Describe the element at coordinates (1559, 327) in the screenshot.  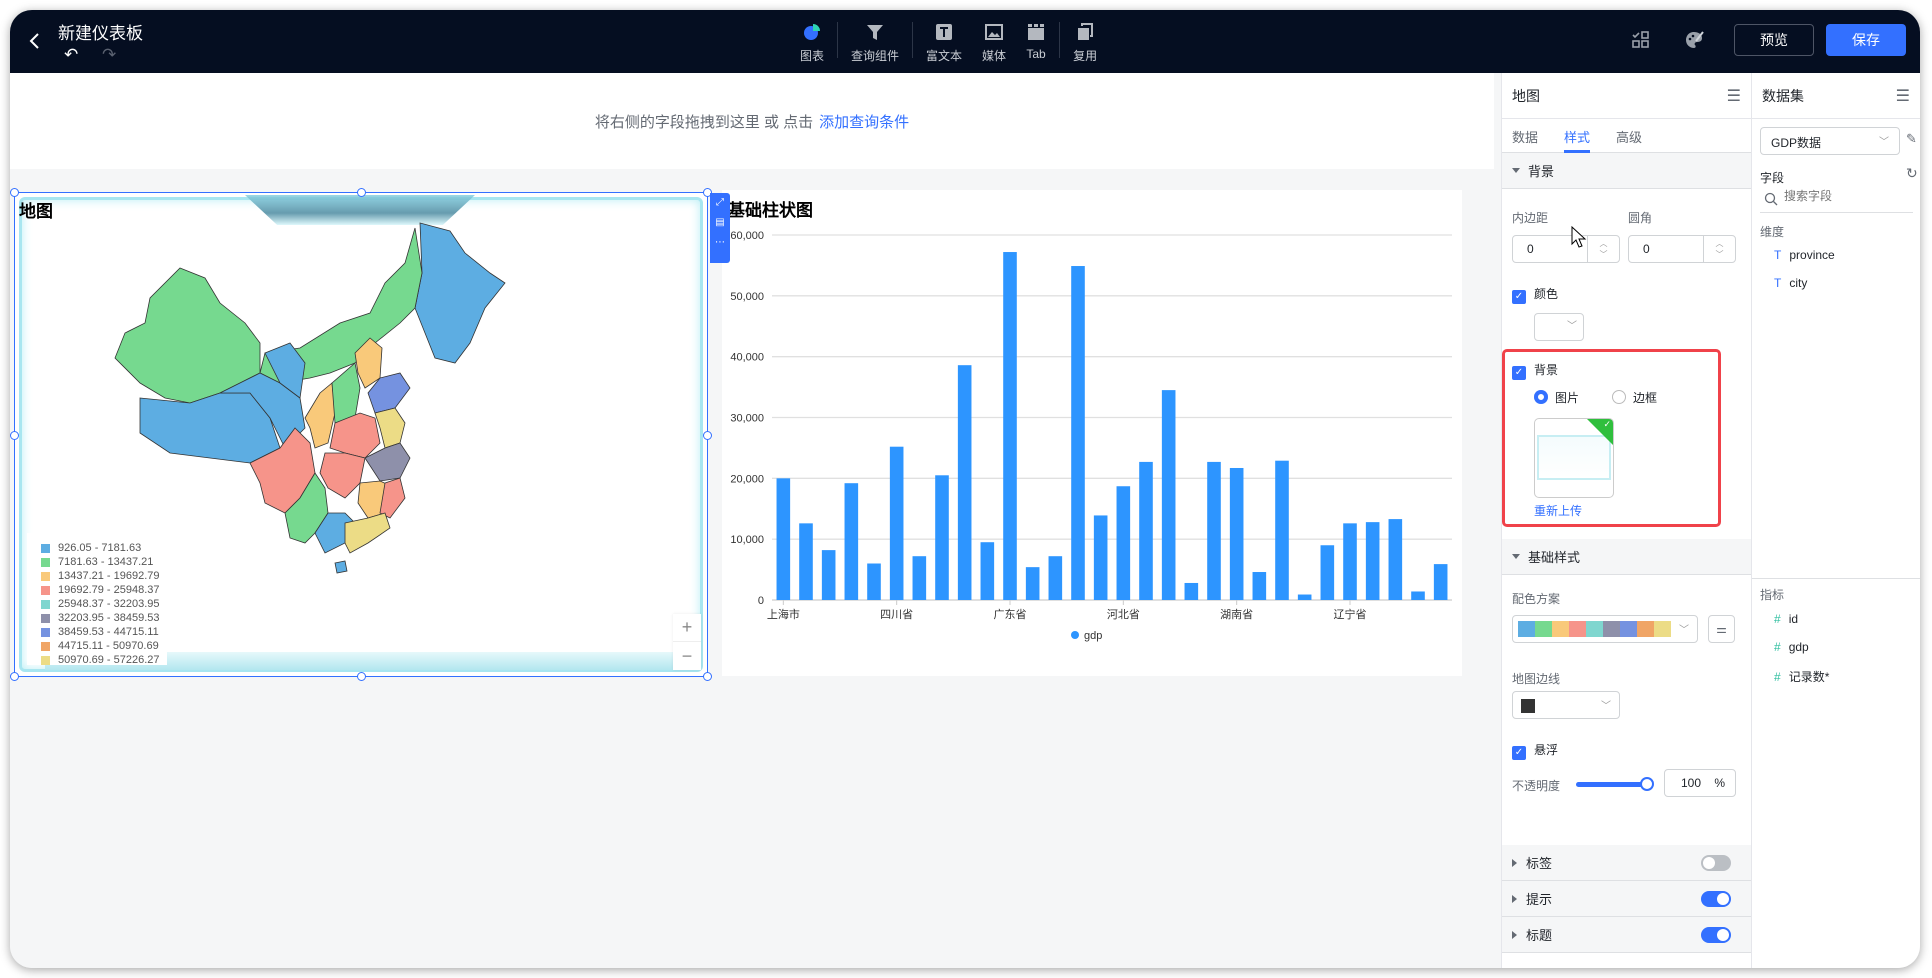
I see `color-picker: ﹀` at that location.